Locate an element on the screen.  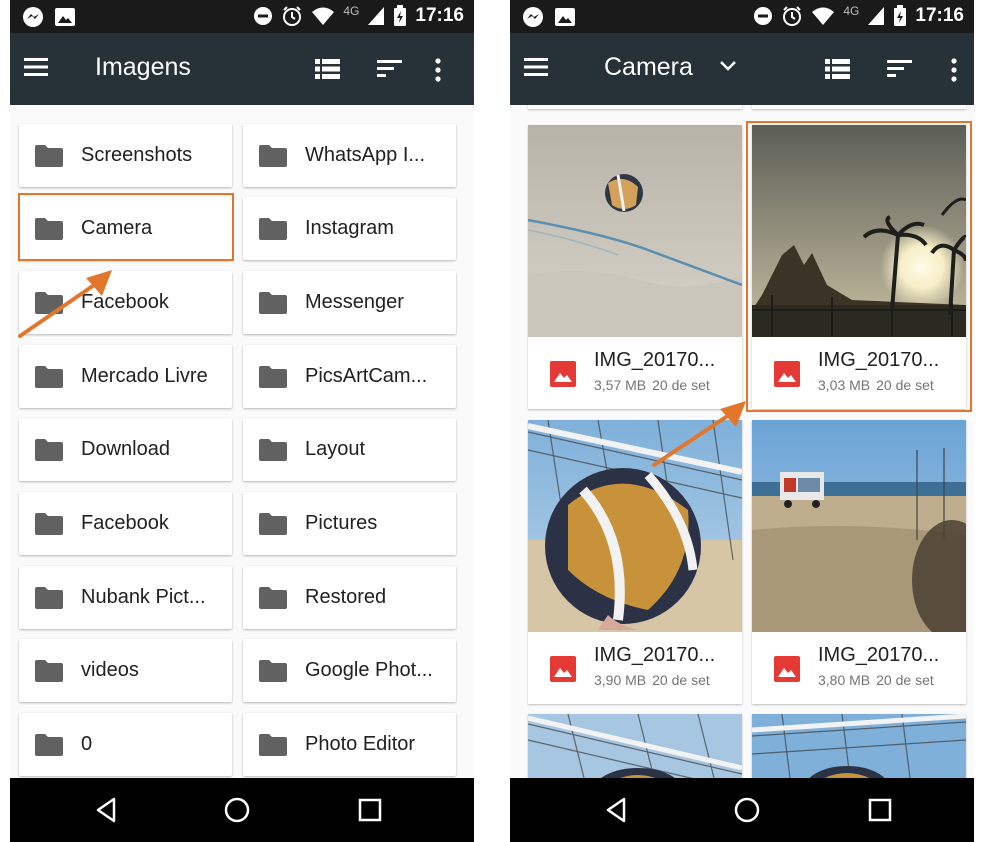
folder-label: Layout is located at coordinates (335, 449).